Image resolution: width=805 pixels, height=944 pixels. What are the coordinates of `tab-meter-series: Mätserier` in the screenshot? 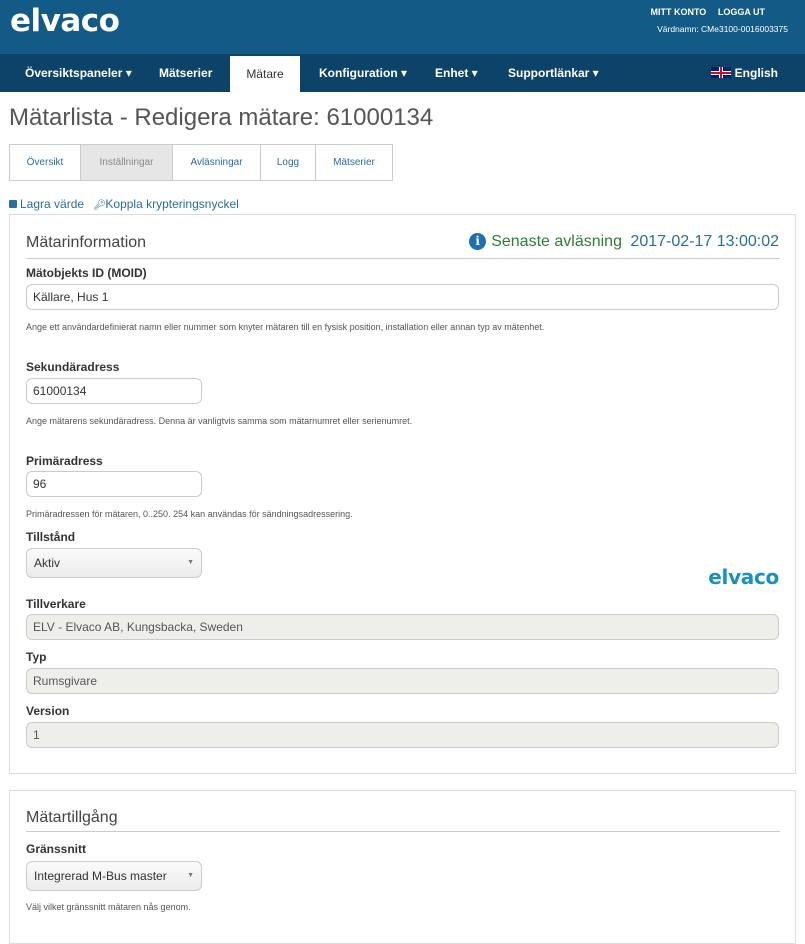 It's located at (354, 162).